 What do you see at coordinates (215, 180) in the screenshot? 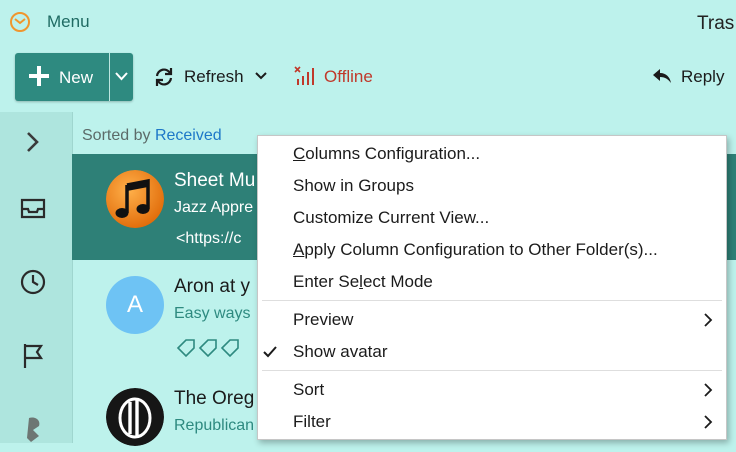
I see `message-subject: Sheet Mu` at bounding box center [215, 180].